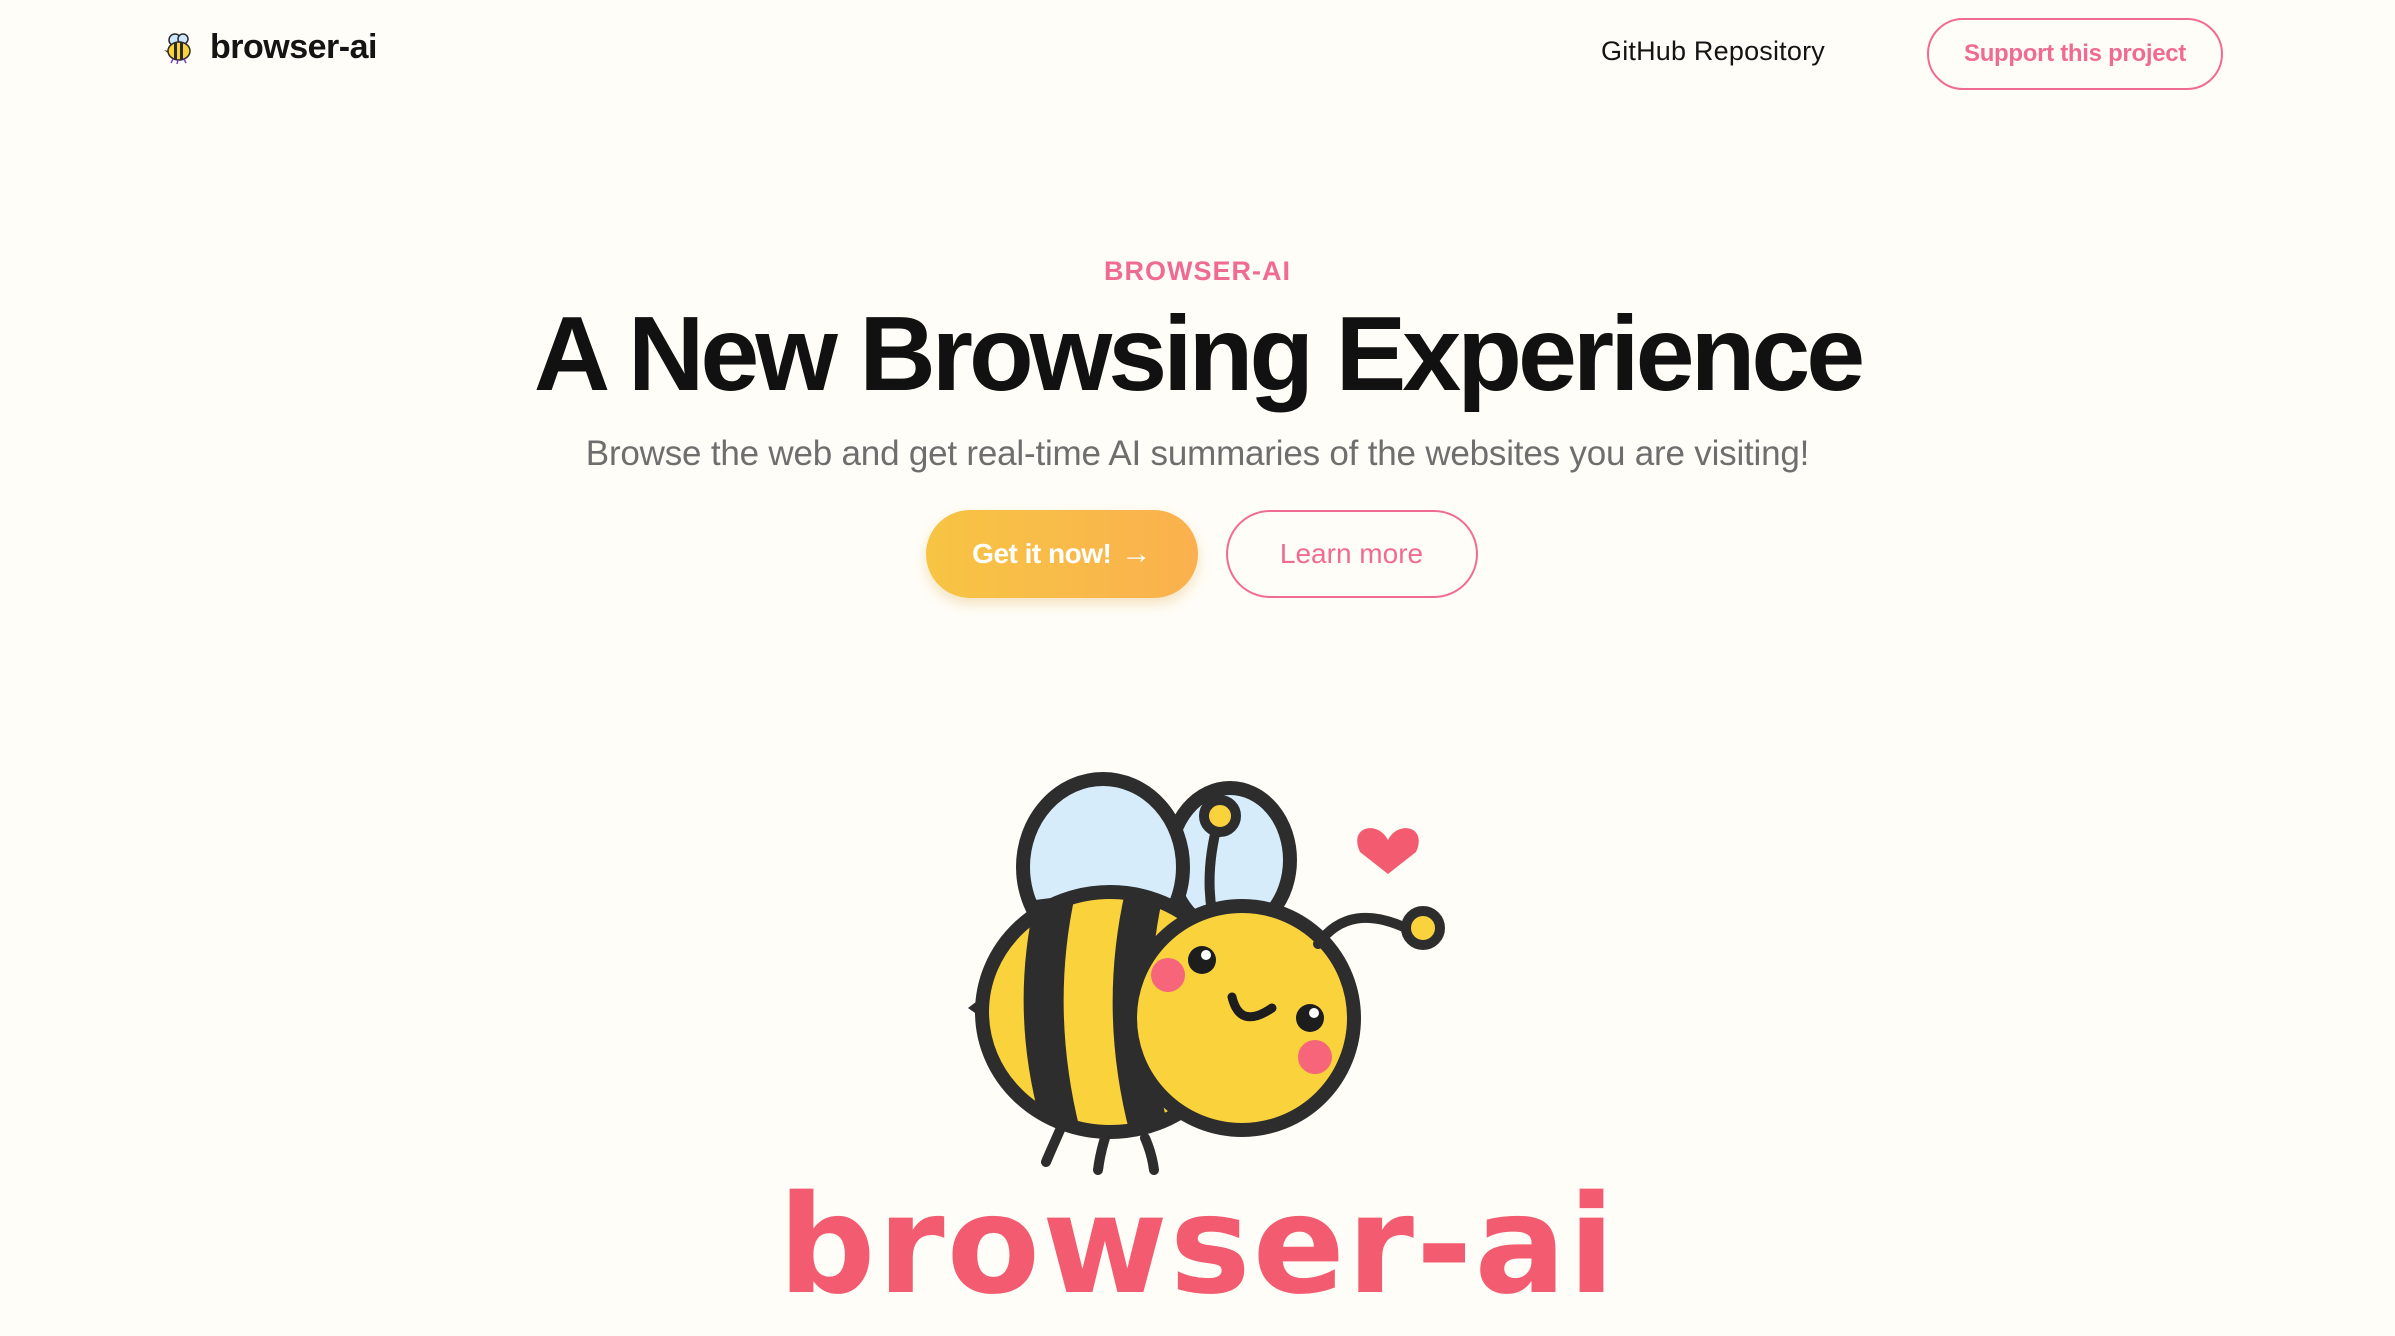 The image size is (2395, 1336). Describe the element at coordinates (177, 48) in the screenshot. I see `bee-icon` at that location.